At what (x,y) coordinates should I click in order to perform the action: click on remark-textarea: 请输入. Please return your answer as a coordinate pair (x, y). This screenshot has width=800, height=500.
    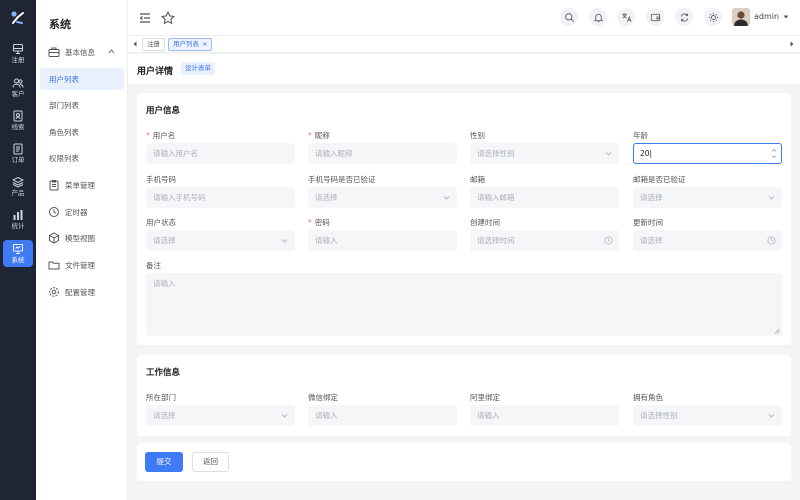
    Looking at the image, I should click on (464, 304).